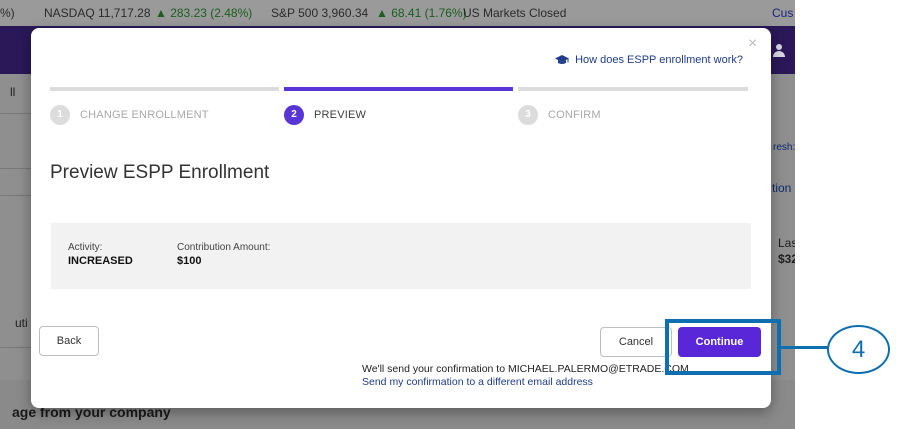 This screenshot has height=429, width=903. What do you see at coordinates (783, 188) in the screenshot?
I see `background-action-link: tion I` at bounding box center [783, 188].